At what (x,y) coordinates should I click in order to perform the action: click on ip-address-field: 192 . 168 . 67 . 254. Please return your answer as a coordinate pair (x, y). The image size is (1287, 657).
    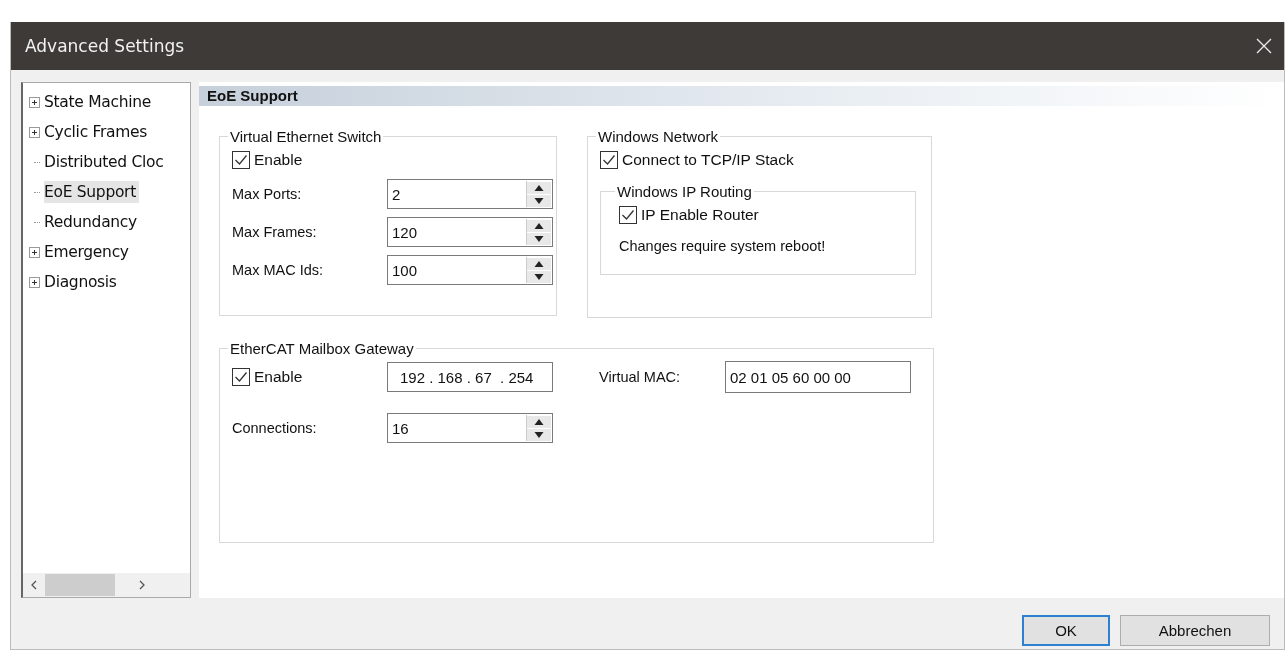
    Looking at the image, I should click on (470, 377).